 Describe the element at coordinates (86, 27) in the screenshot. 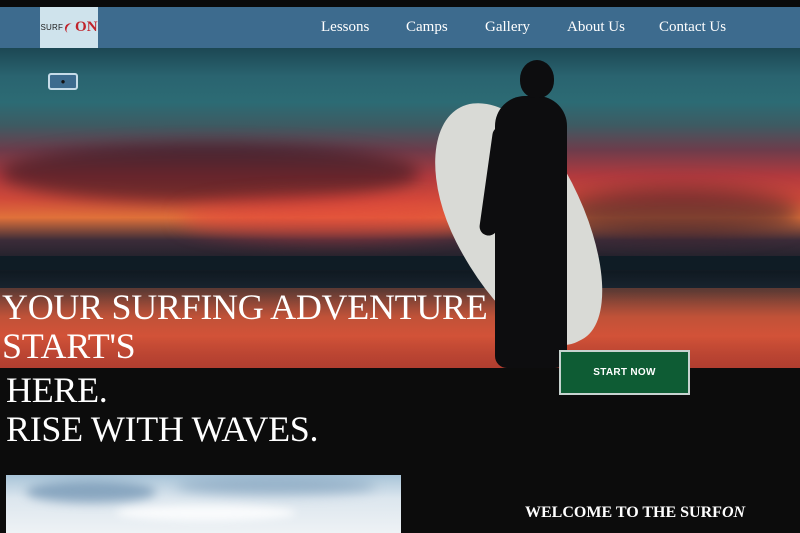

I see `logo-text-on: ON` at that location.